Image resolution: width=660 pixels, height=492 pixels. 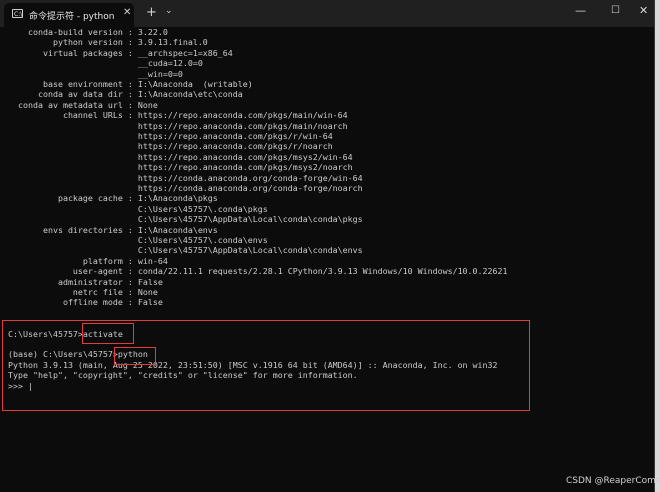 What do you see at coordinates (327, 13) in the screenshot?
I see `title-bar: C:\ 命令提示符 - python ✕ + ⌄ — ☐ ✕` at bounding box center [327, 13].